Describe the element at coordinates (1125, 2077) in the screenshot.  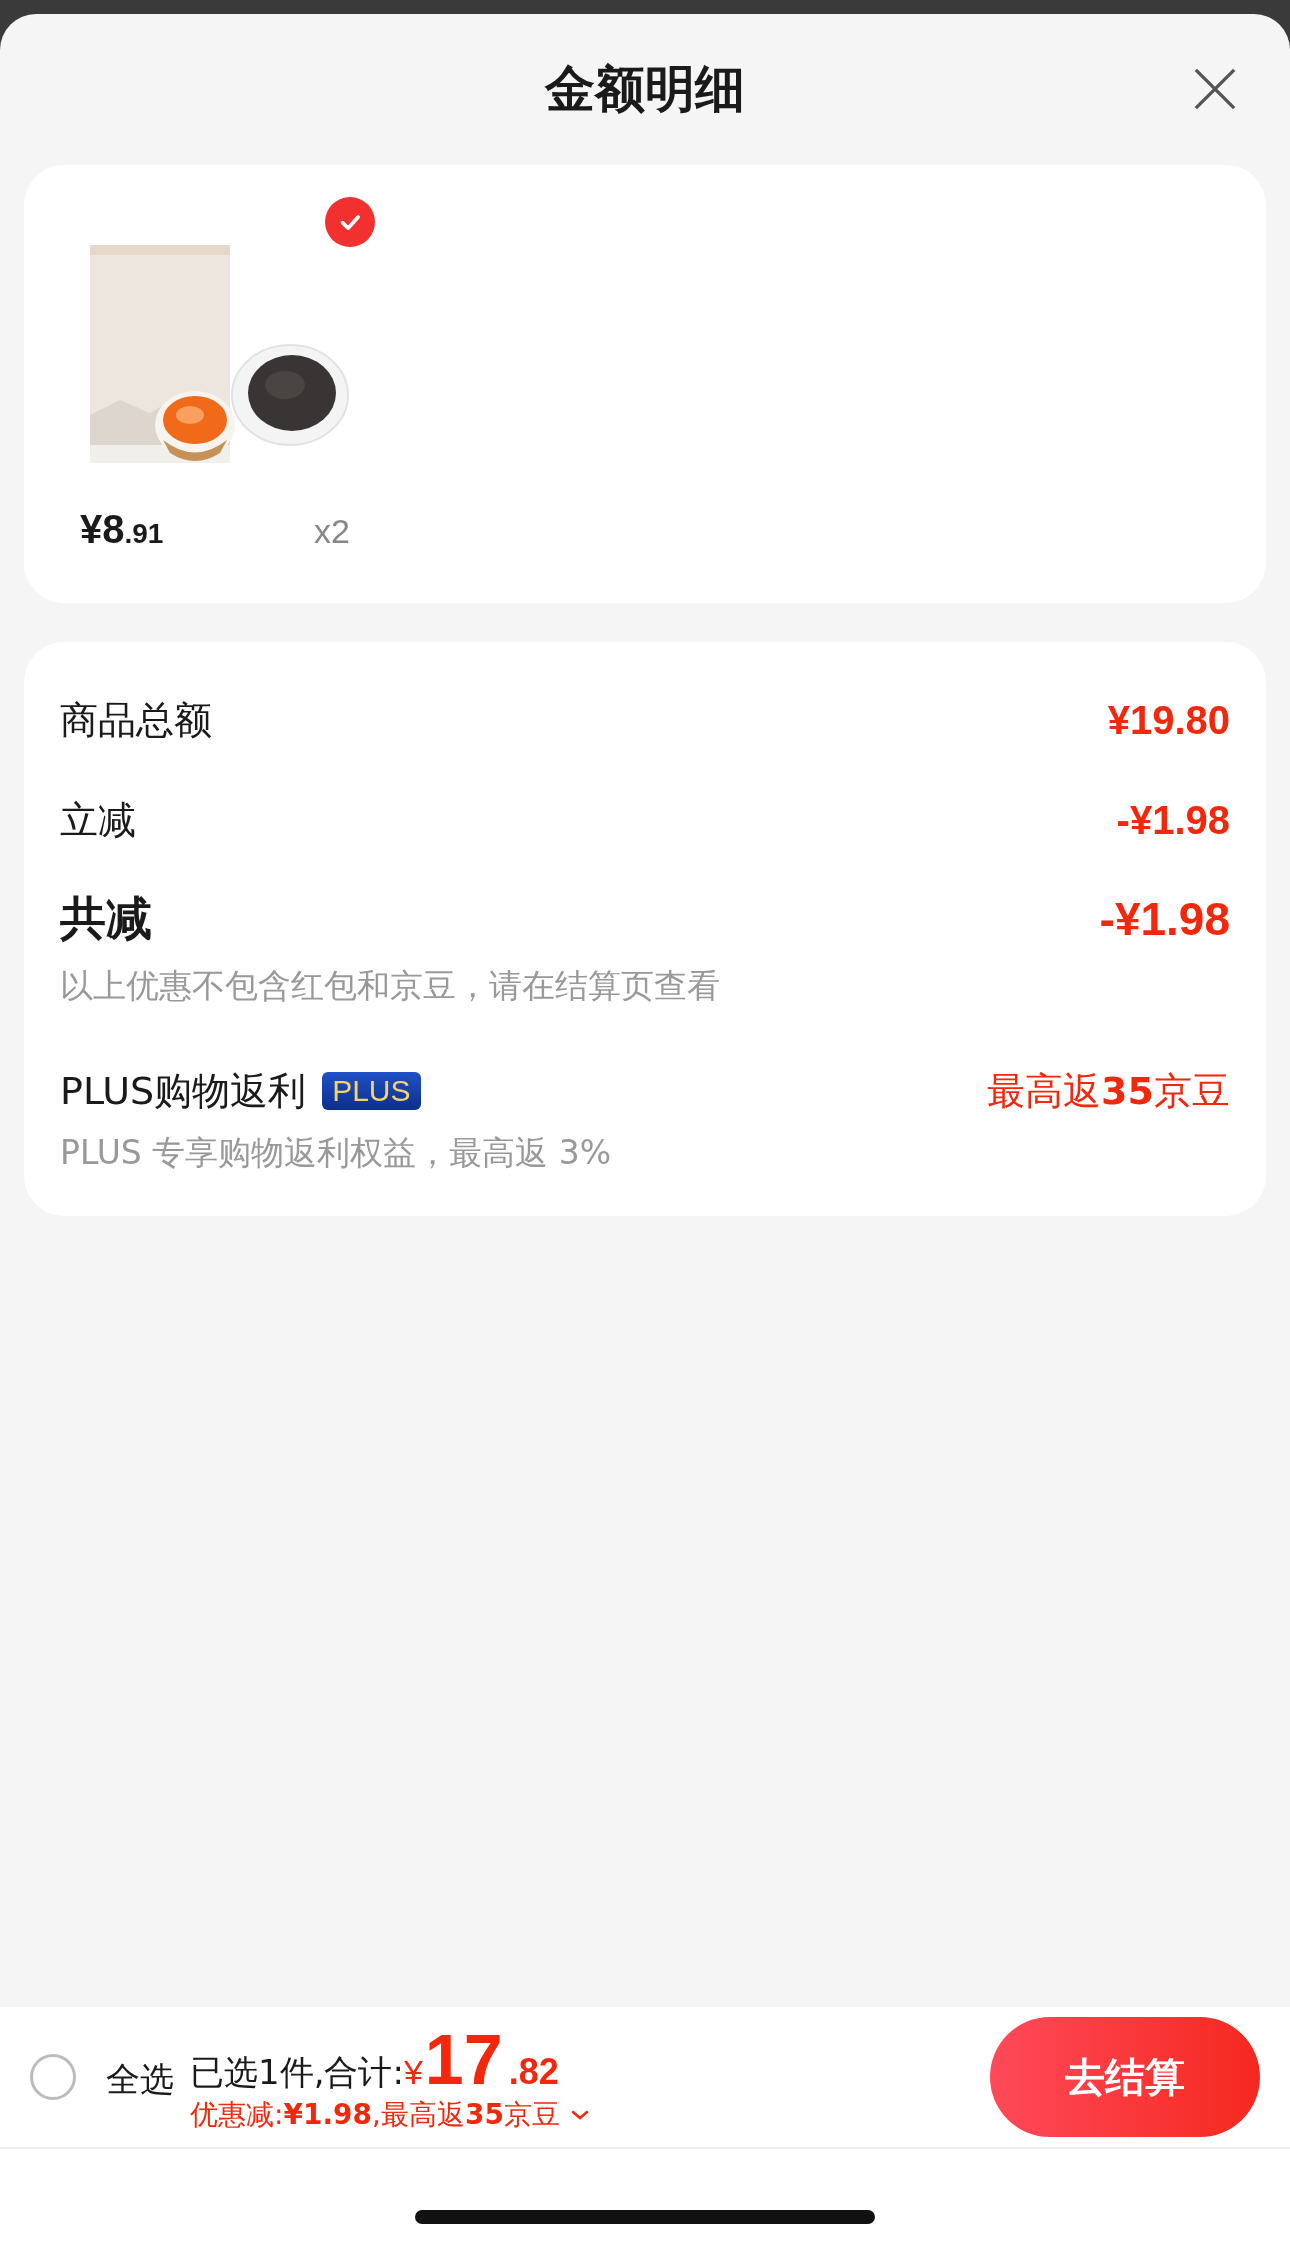
I see `checkout-button: 去结算` at that location.